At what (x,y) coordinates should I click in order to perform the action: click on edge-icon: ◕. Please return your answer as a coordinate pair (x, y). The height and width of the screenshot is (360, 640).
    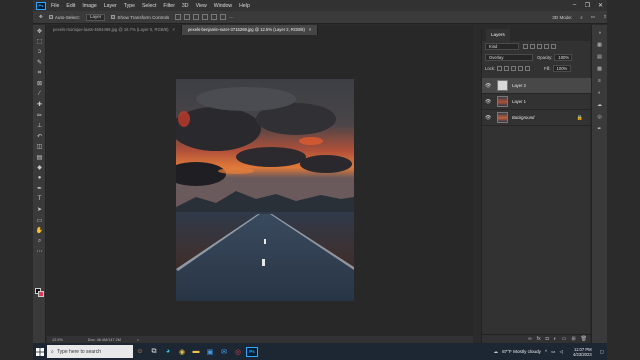
    Looking at the image, I should click on (168, 351).